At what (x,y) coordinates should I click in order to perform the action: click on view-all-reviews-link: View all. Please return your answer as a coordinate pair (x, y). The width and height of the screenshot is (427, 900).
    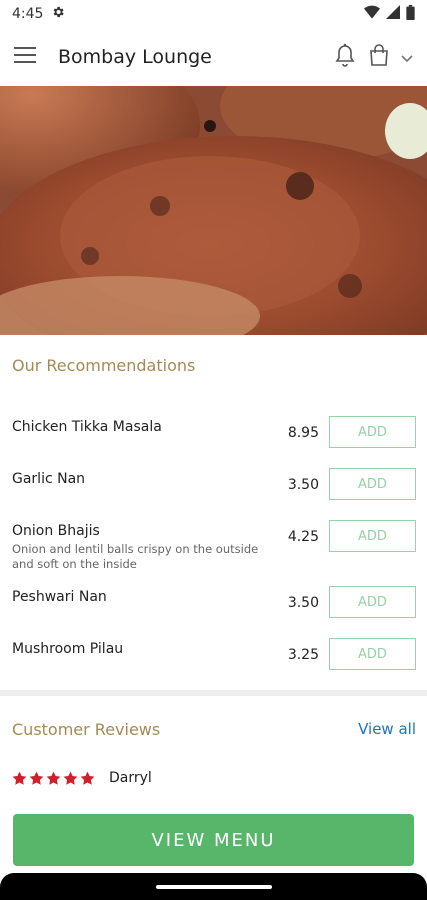
    Looking at the image, I should click on (387, 729).